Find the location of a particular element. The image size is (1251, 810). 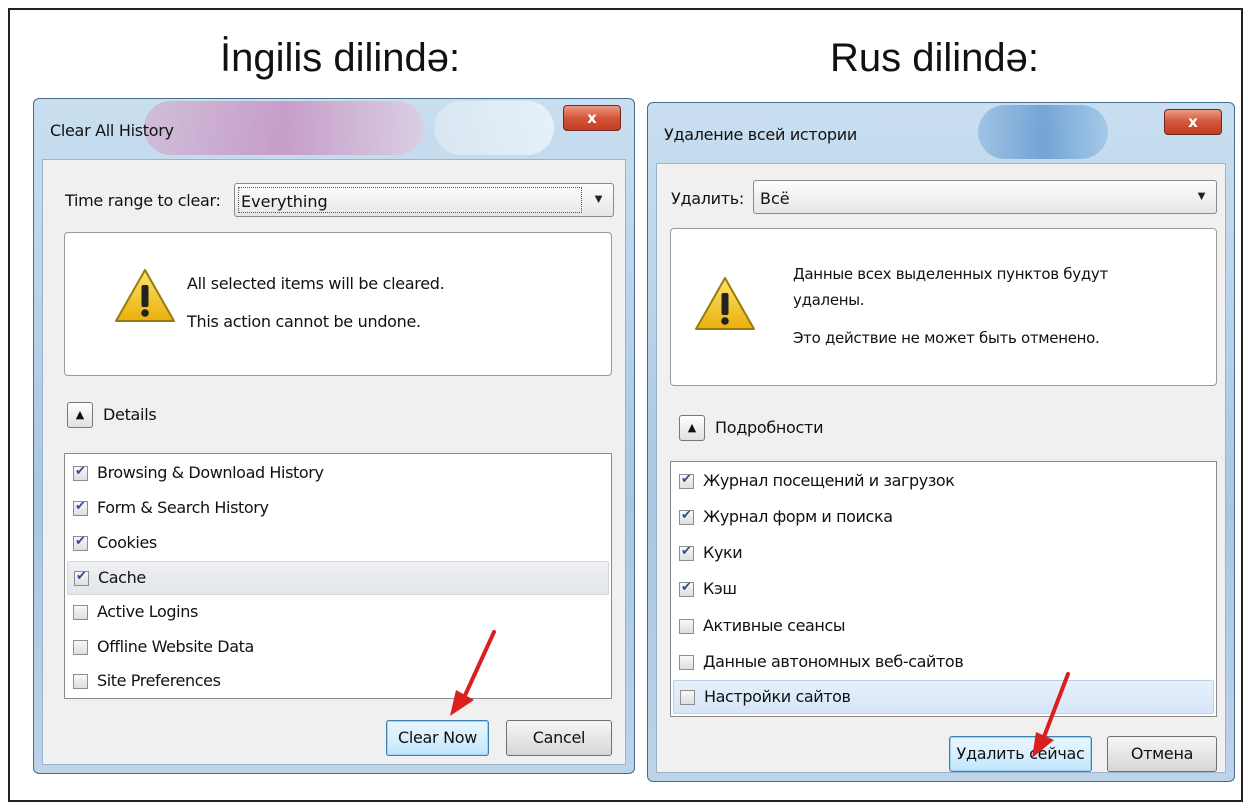

item-label: Данные автономных веб-сайтов is located at coordinates (833, 661).